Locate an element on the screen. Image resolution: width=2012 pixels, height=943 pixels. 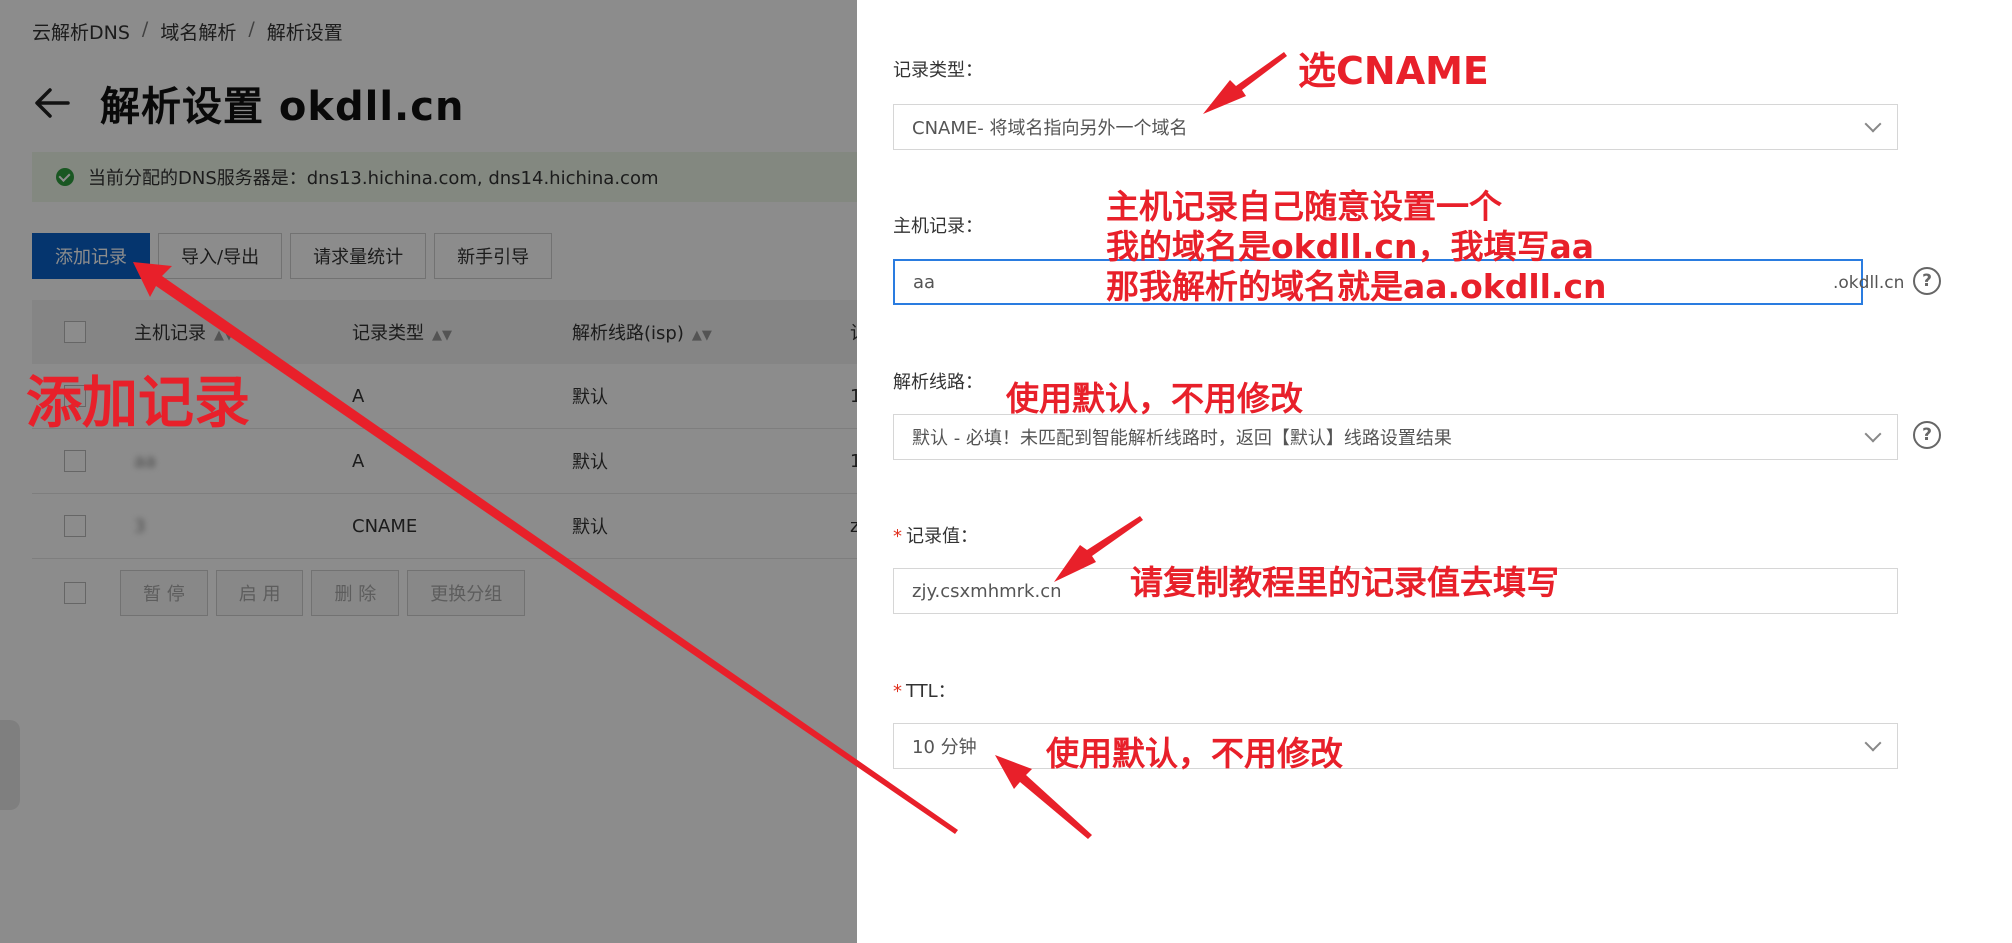
ttl-label: * TTL： is located at coordinates (924, 691).